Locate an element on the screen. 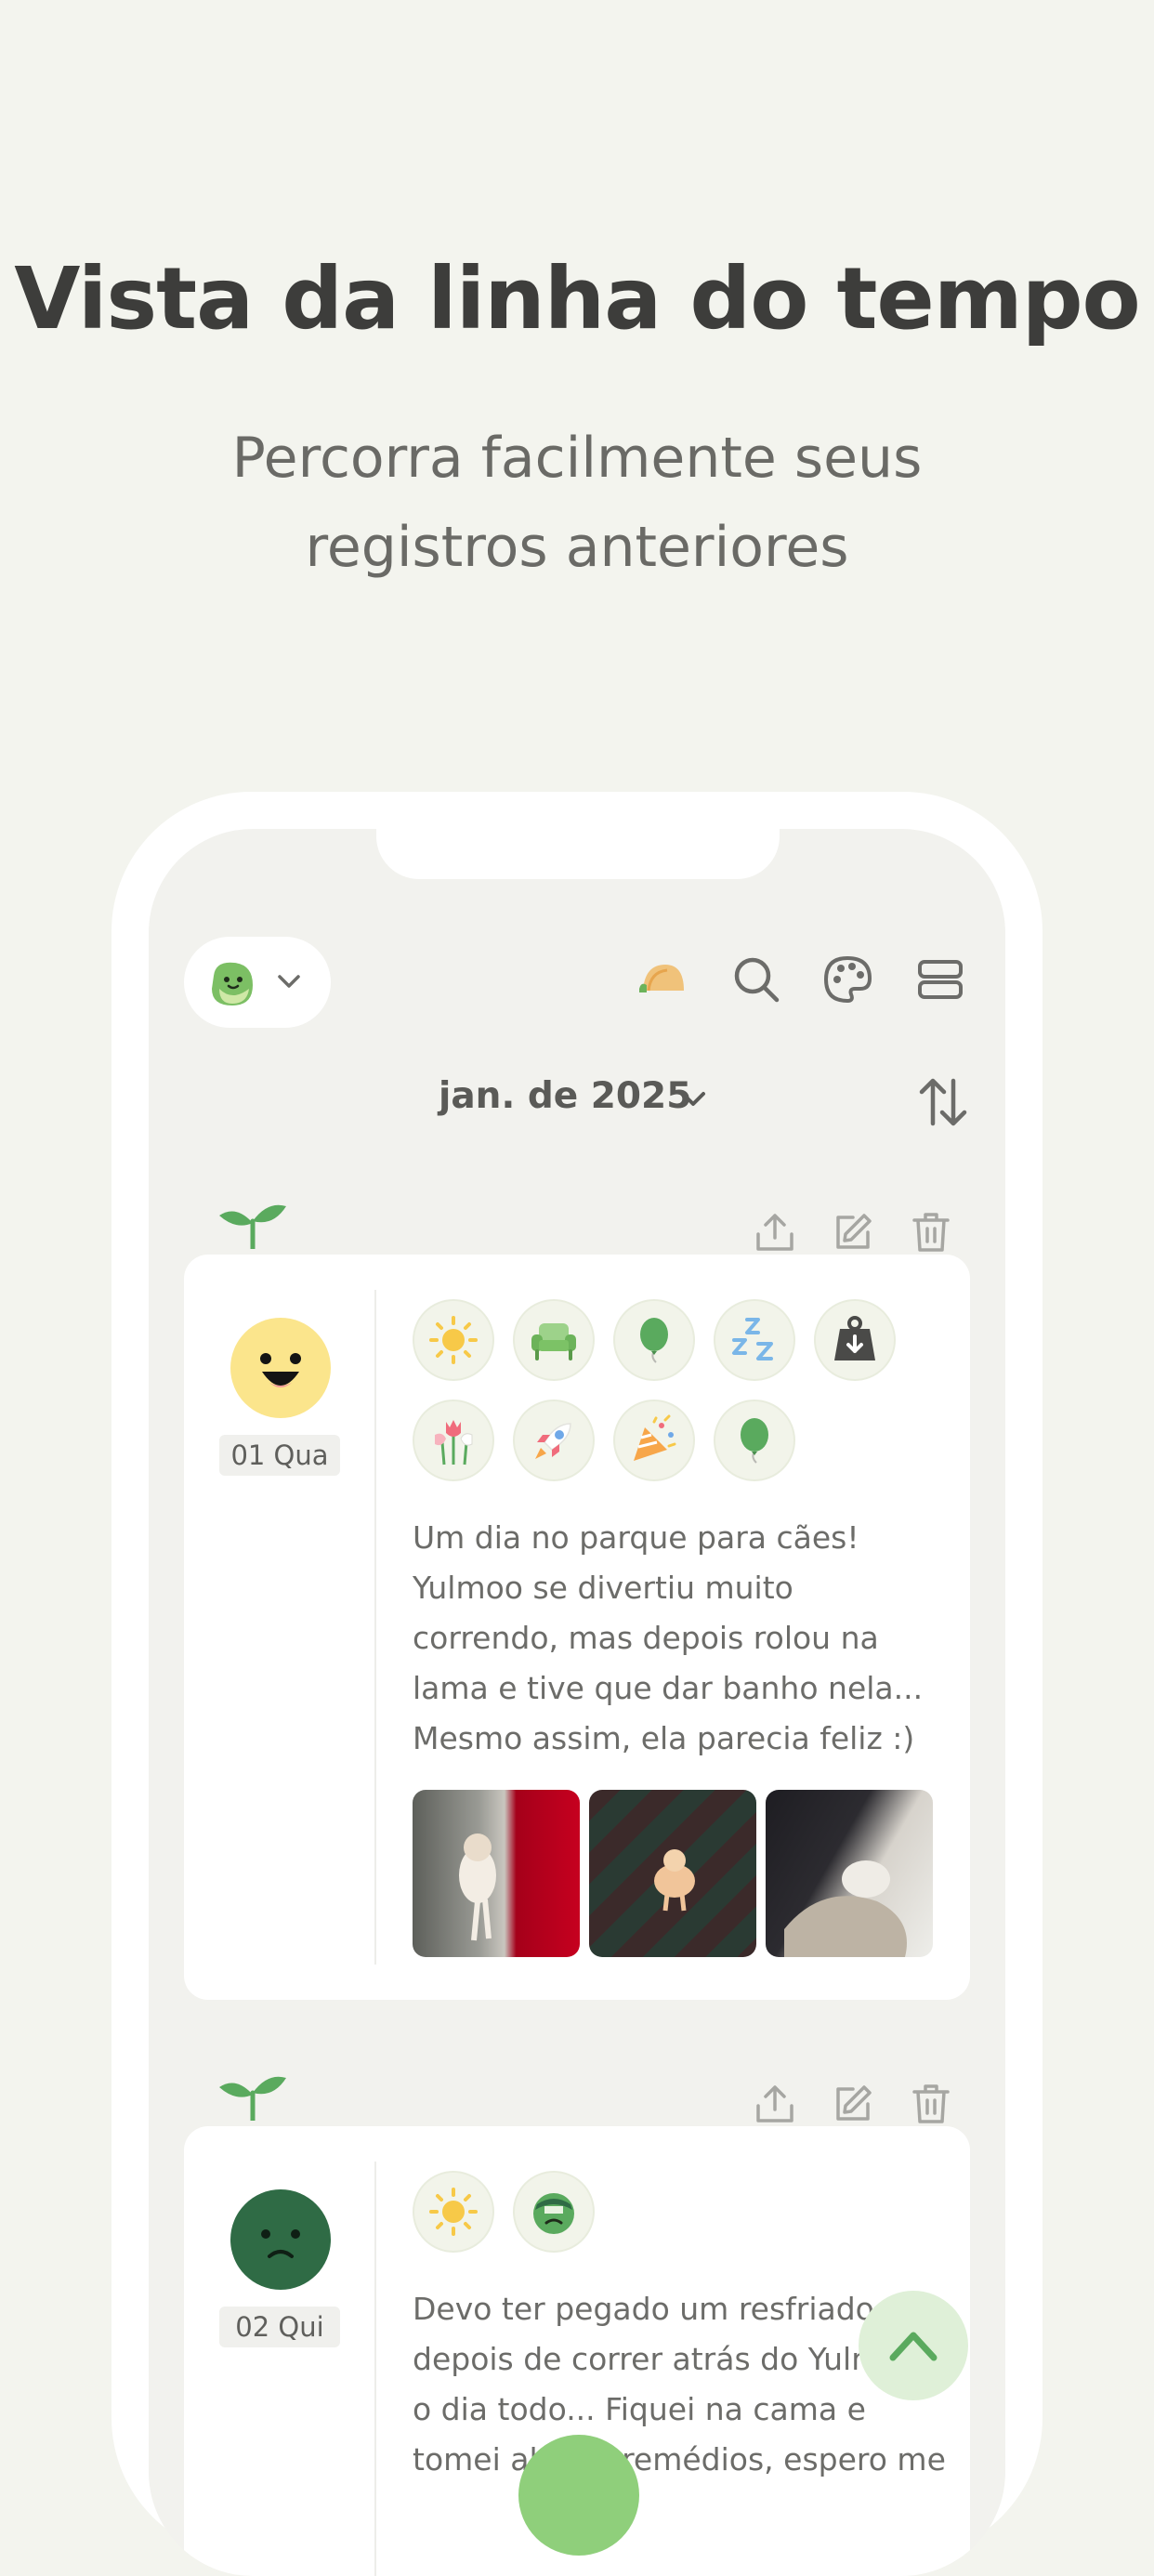  green-blob-face-icon is located at coordinates (232, 983).